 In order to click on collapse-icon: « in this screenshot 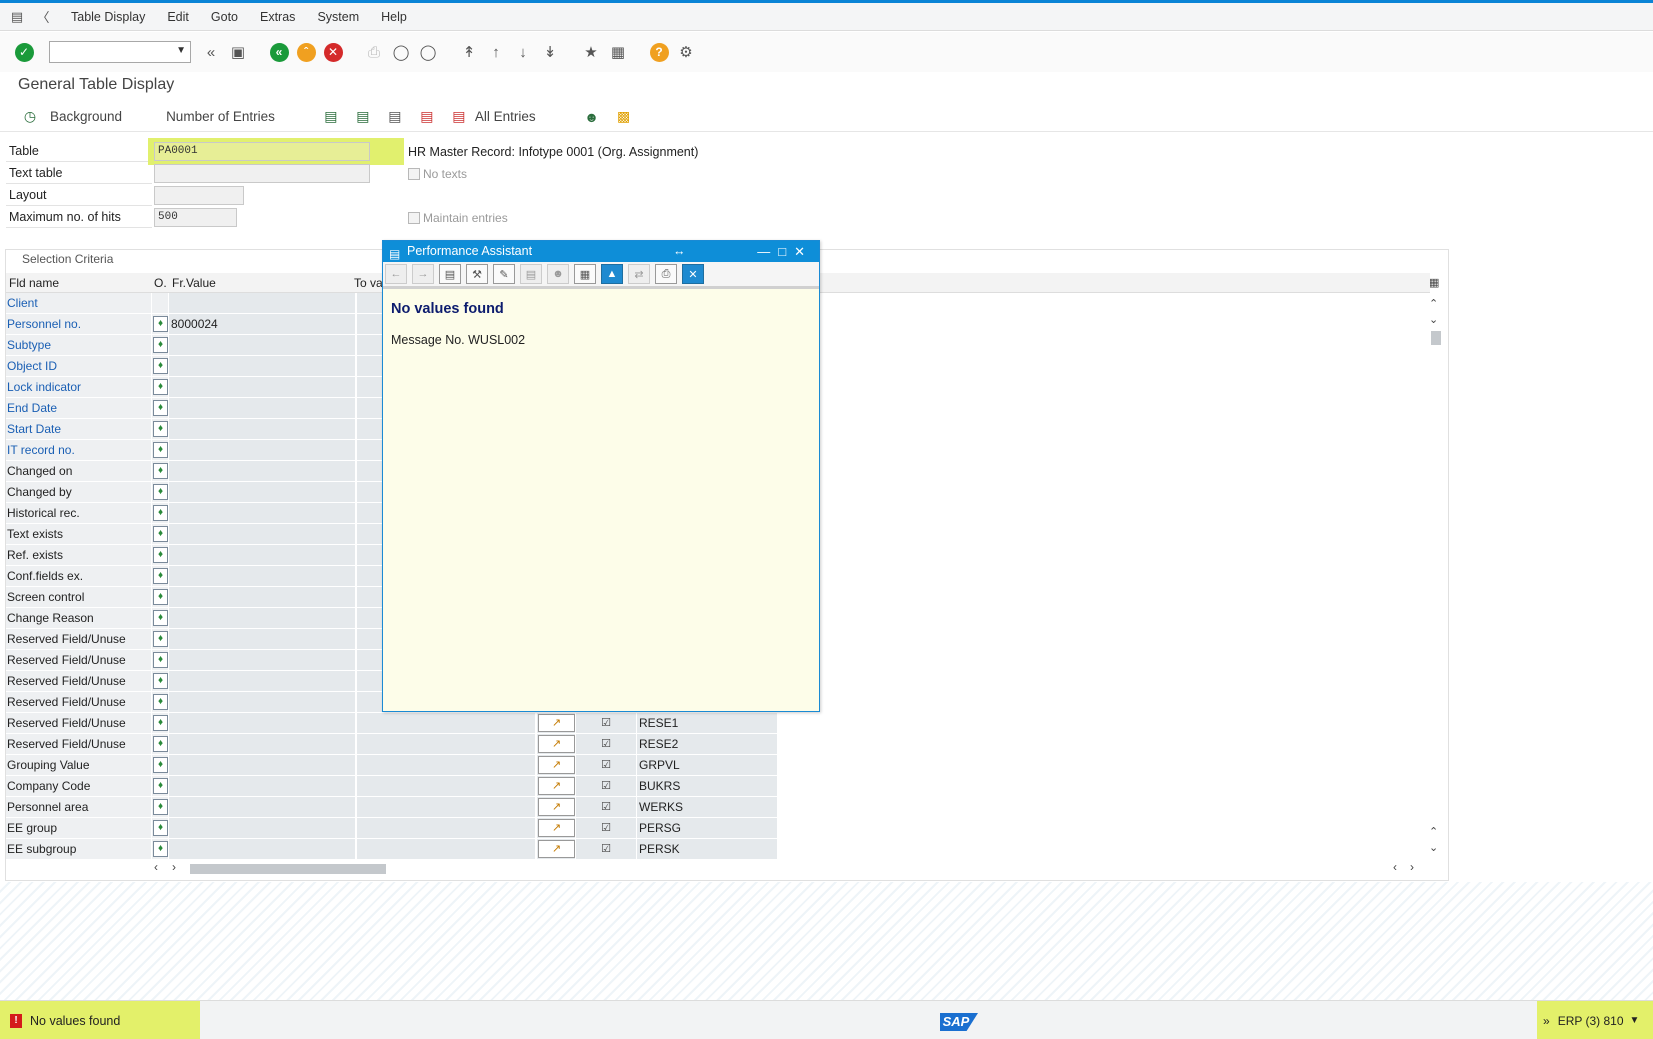, I will do `click(211, 52)`.